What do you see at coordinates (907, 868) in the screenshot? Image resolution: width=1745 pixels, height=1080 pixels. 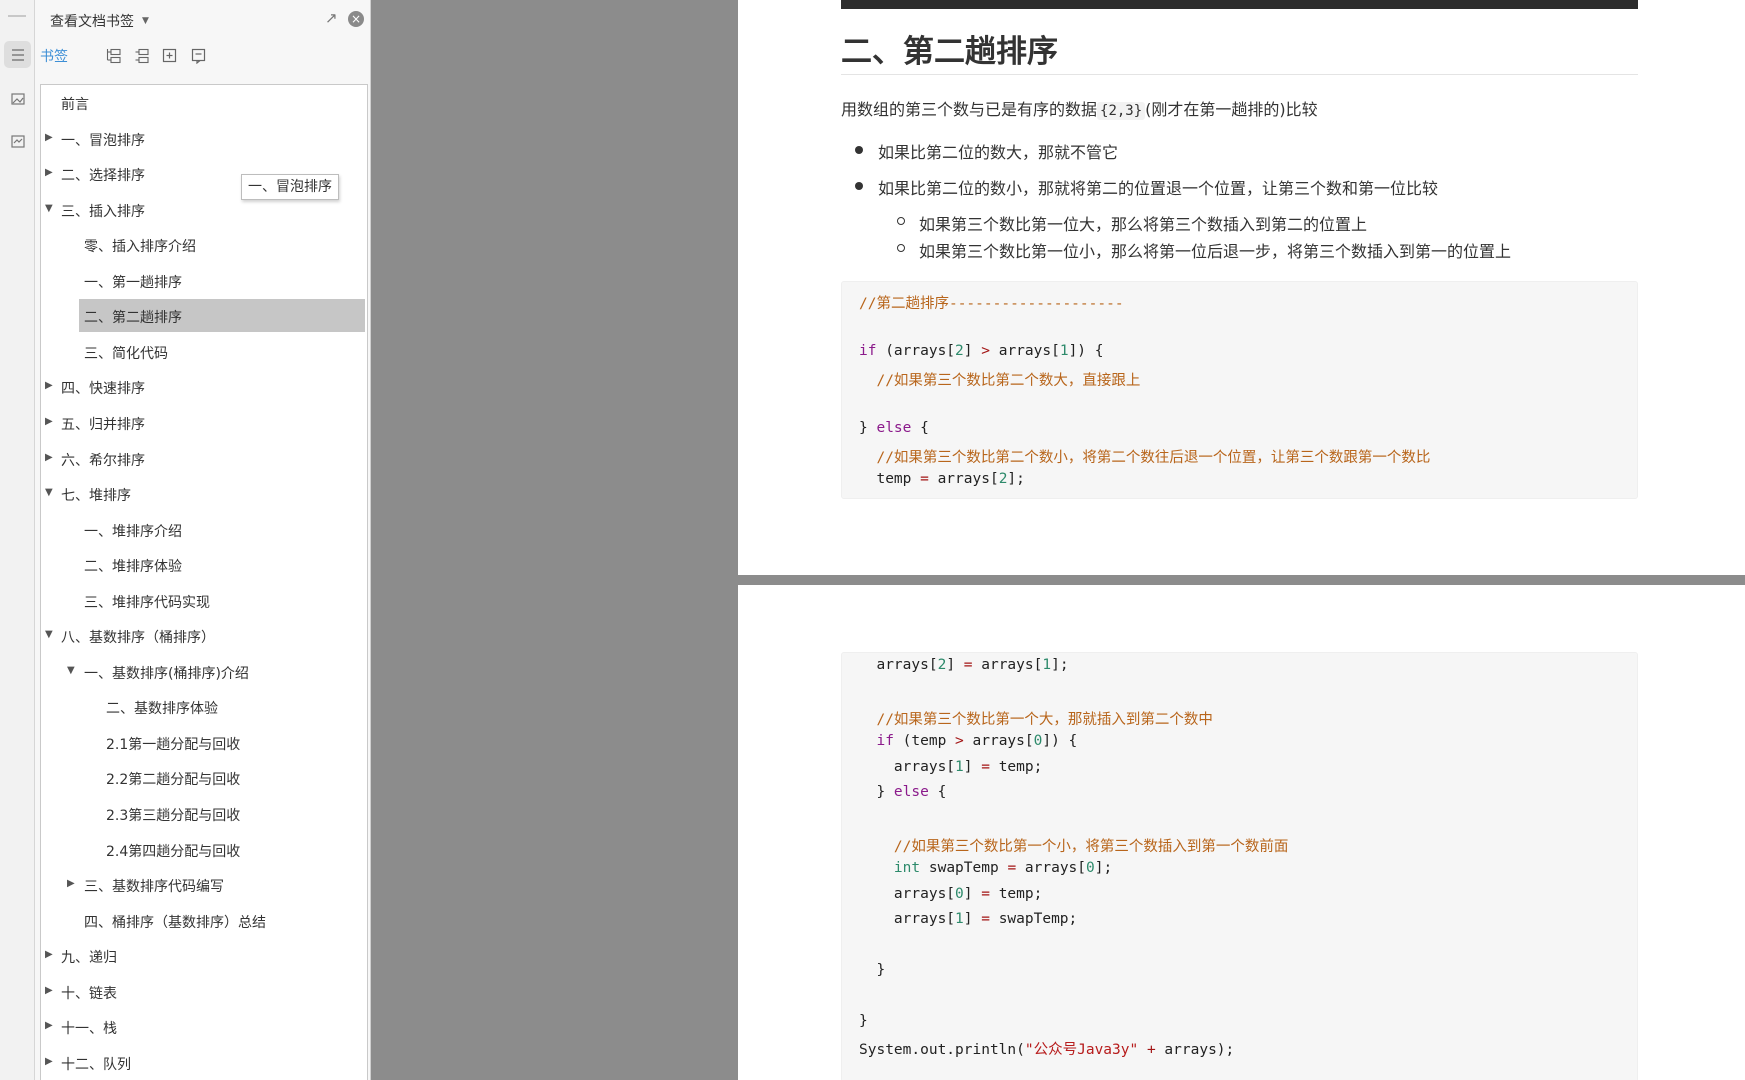 I see `code-token: int` at bounding box center [907, 868].